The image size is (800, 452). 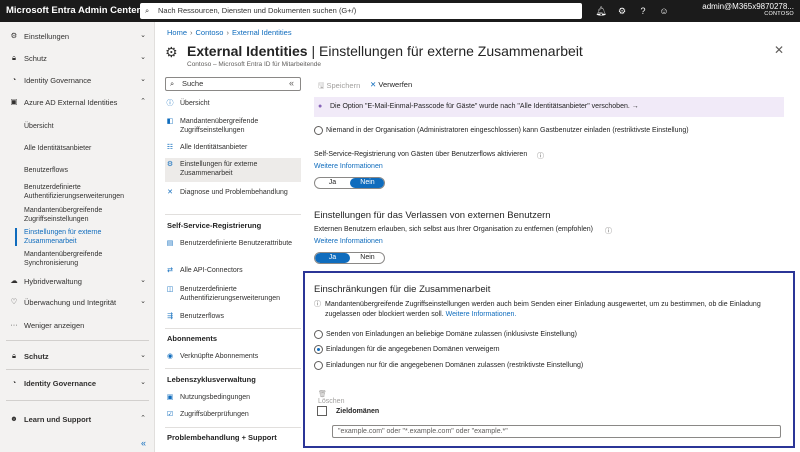 What do you see at coordinates (14, 35) in the screenshot?
I see `settings-icon: ⚙` at bounding box center [14, 35].